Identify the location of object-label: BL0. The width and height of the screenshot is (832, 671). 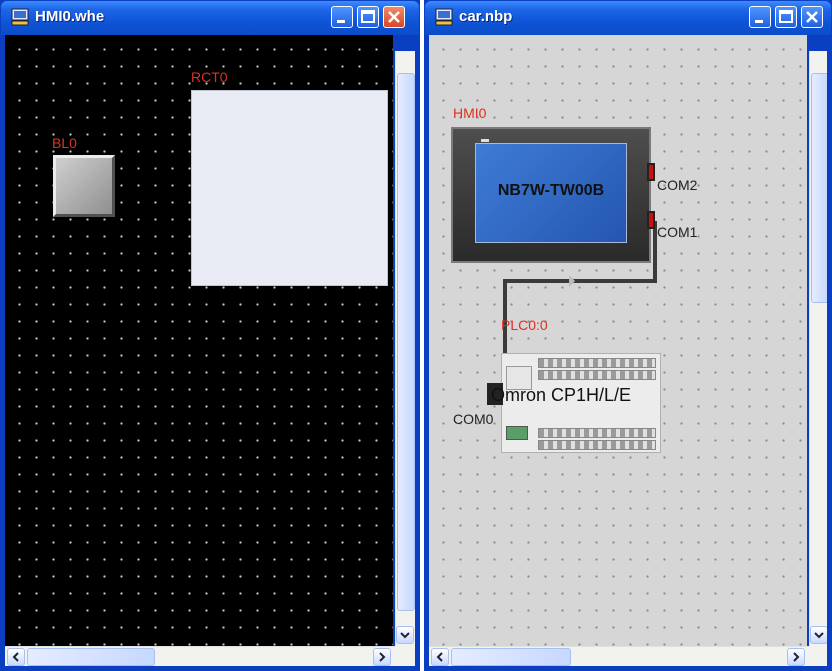
(64, 143).